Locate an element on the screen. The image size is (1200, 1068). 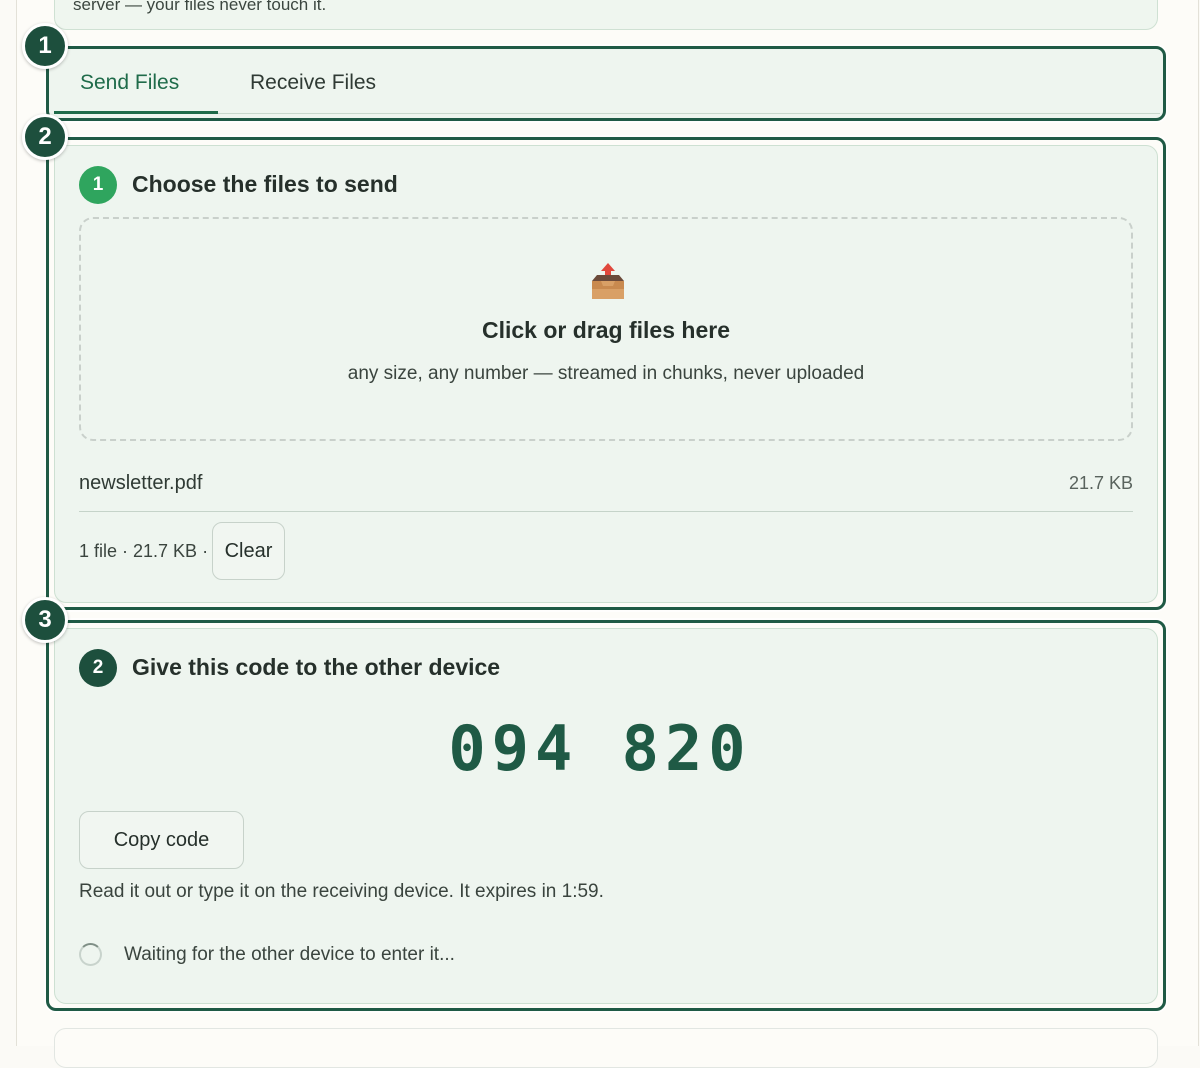
callout-badge-2: 2 is located at coordinates (45, 137).